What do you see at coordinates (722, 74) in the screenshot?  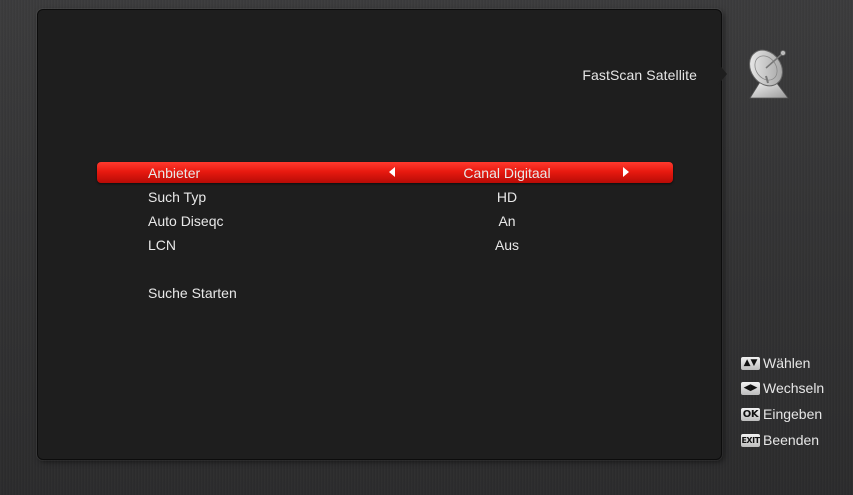 I see `title-pointer` at bounding box center [722, 74].